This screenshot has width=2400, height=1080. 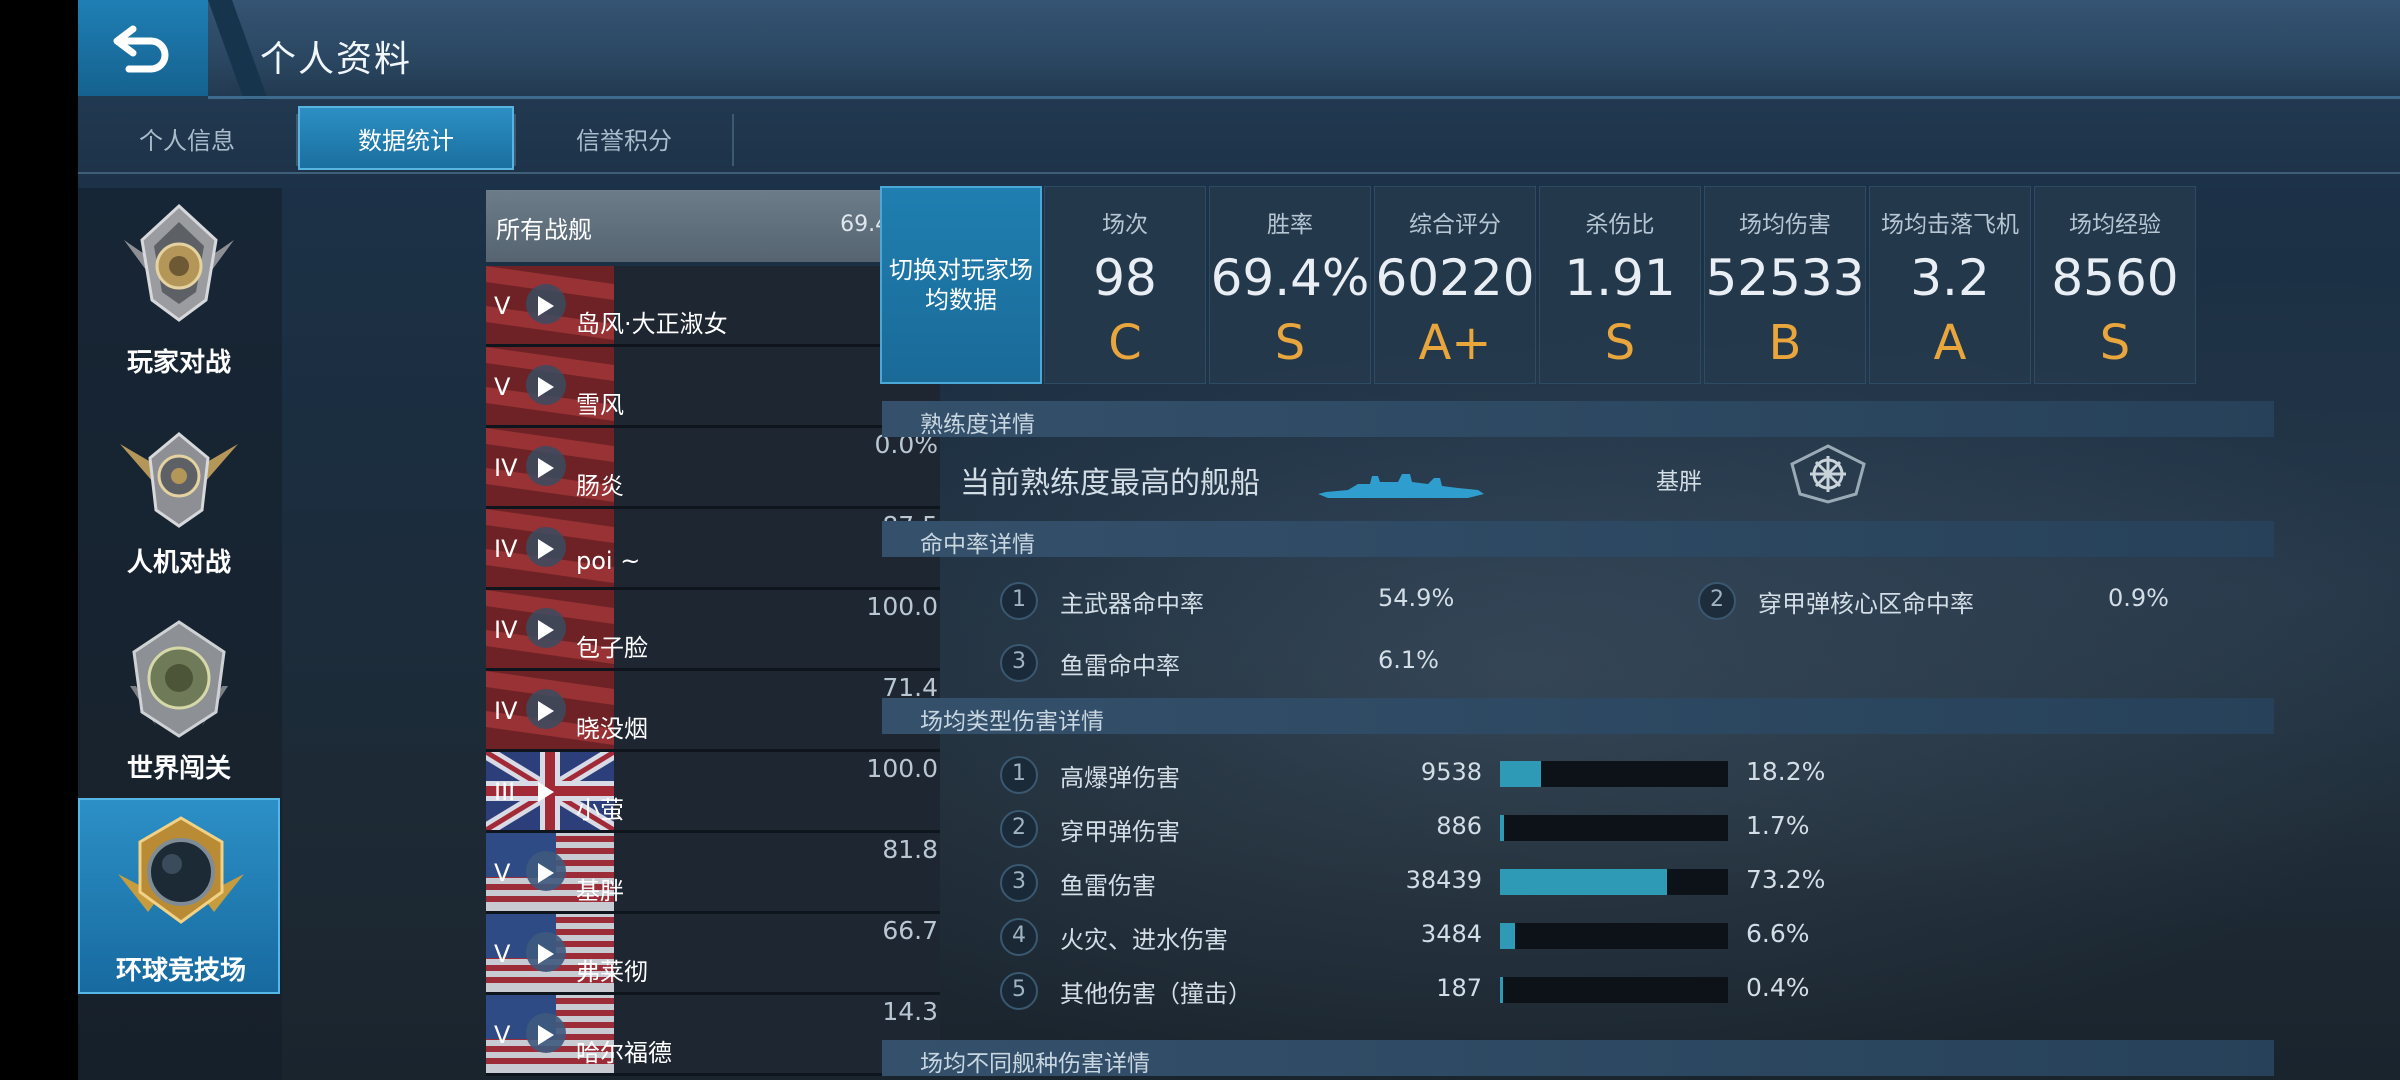 What do you see at coordinates (624, 1053) in the screenshot?
I see `ship-name: 哈尔福德` at bounding box center [624, 1053].